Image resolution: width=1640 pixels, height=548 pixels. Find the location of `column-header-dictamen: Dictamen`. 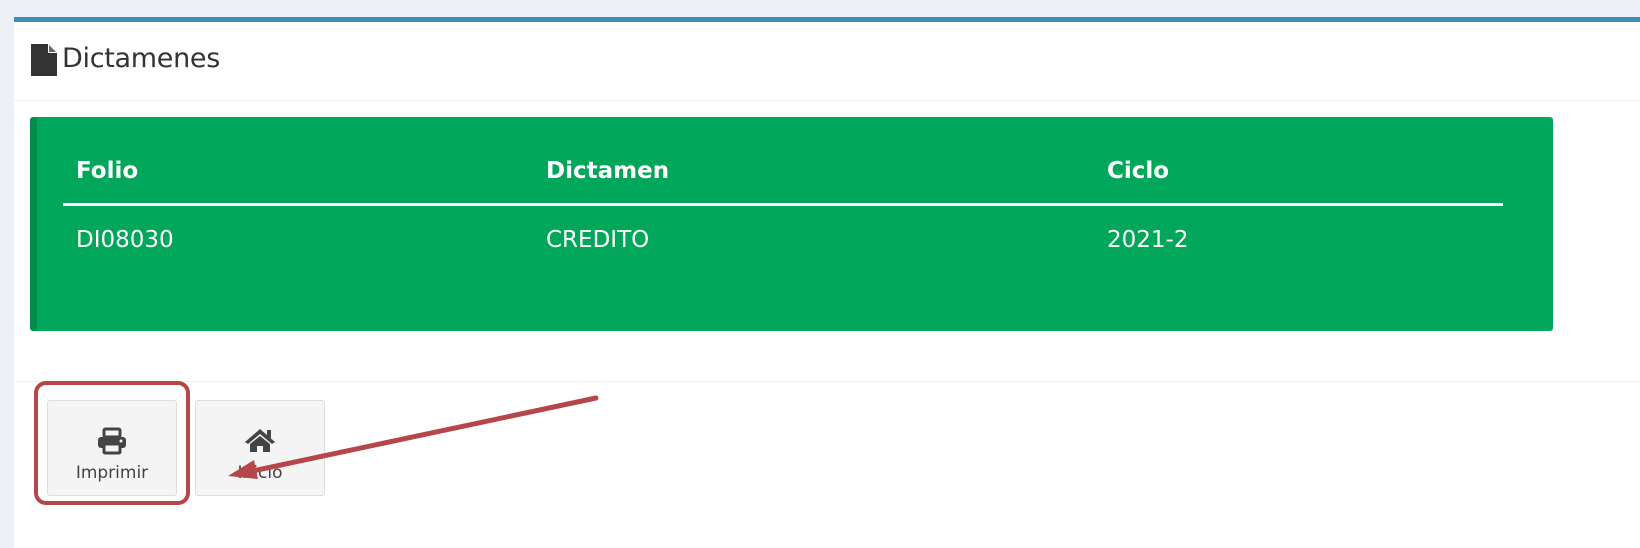

column-header-dictamen: Dictamen is located at coordinates (608, 171).